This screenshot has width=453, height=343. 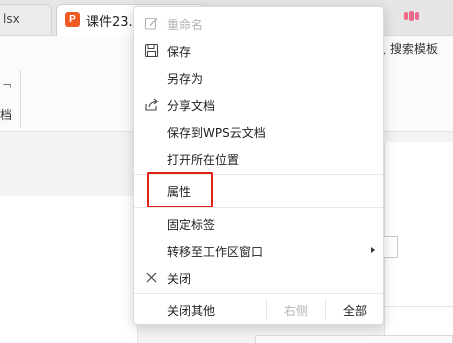 What do you see at coordinates (258, 104) in the screenshot?
I see `menu-item-share: 分享文档` at bounding box center [258, 104].